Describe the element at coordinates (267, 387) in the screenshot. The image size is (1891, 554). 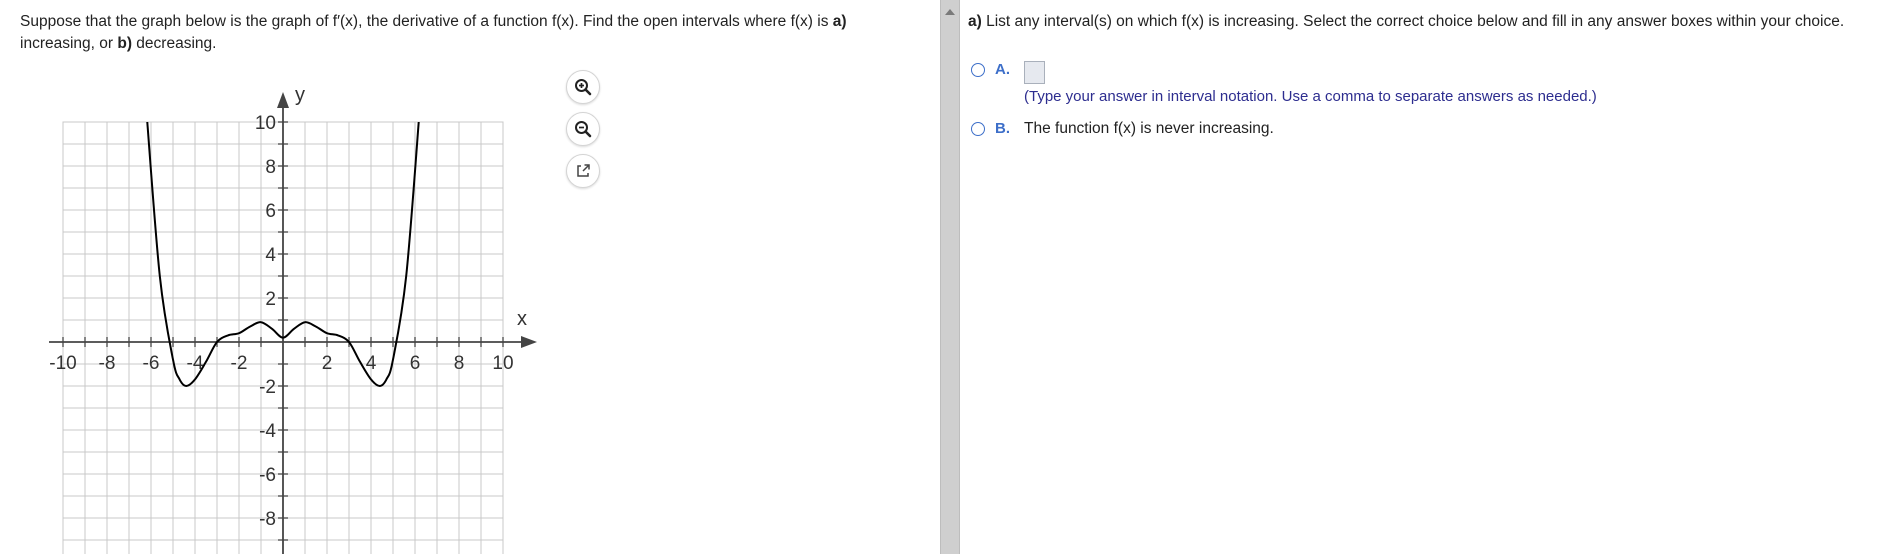
I see `y-tick-label: -2` at that location.